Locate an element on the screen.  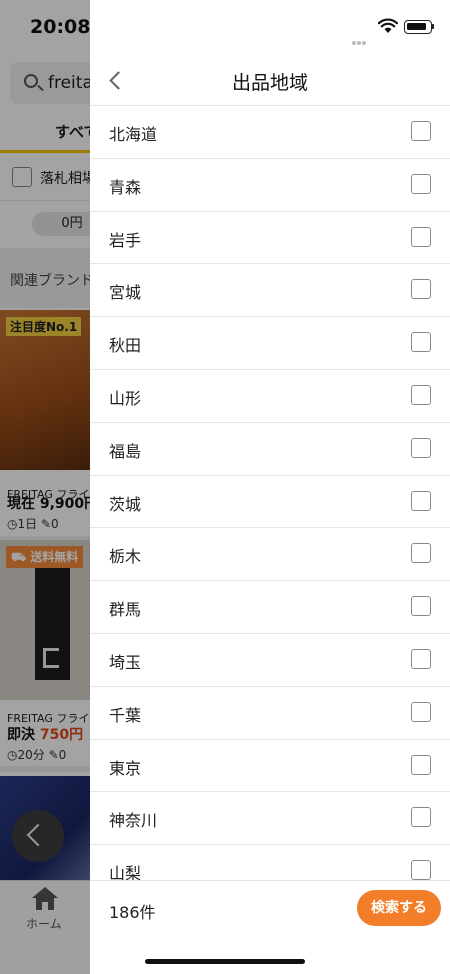
drawer-title: 出品地域 is located at coordinates (269, 83).